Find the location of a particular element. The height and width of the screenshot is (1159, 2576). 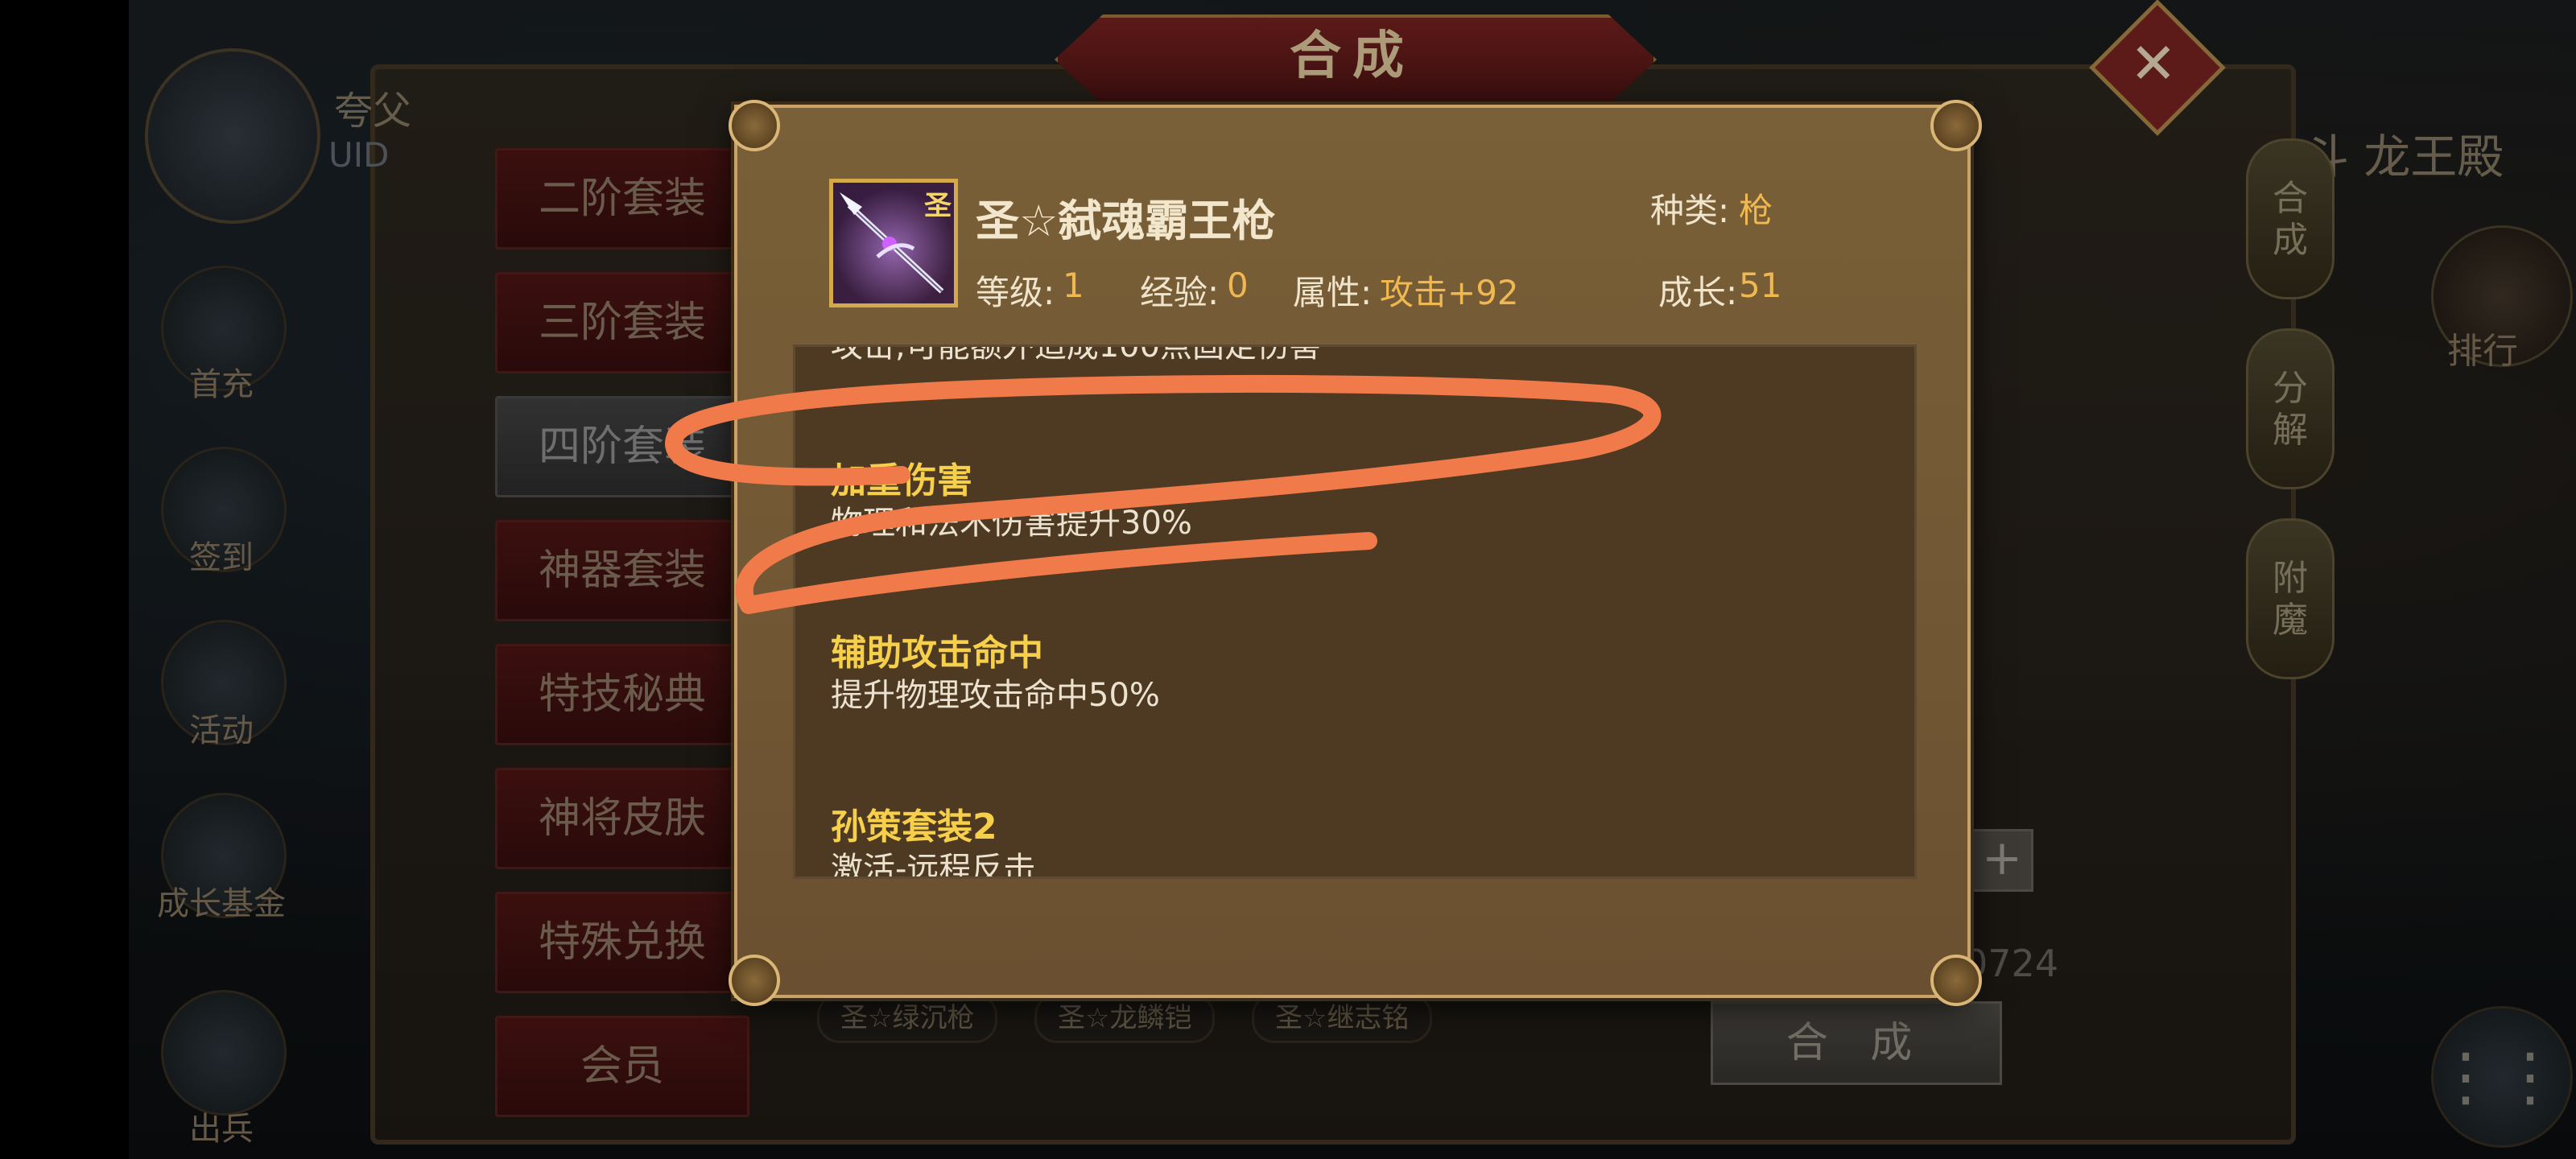

item-chip: 圣☆继志铭 is located at coordinates (1342, 1018).